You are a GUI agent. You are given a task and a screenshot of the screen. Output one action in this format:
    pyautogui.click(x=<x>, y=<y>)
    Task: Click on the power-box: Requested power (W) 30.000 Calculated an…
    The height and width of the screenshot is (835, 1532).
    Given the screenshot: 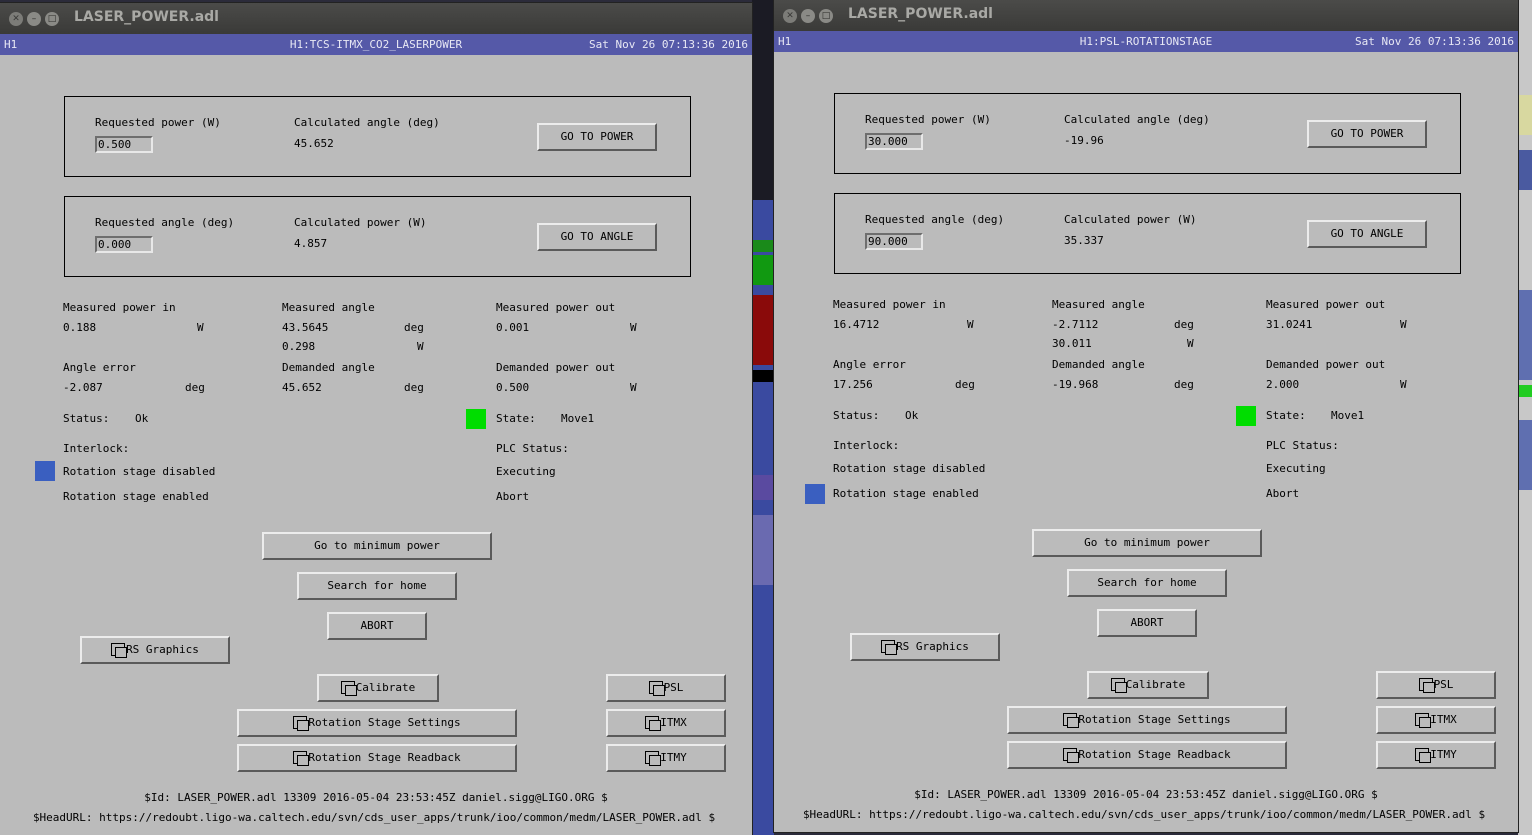 What is the action you would take?
    pyautogui.click(x=1147, y=133)
    